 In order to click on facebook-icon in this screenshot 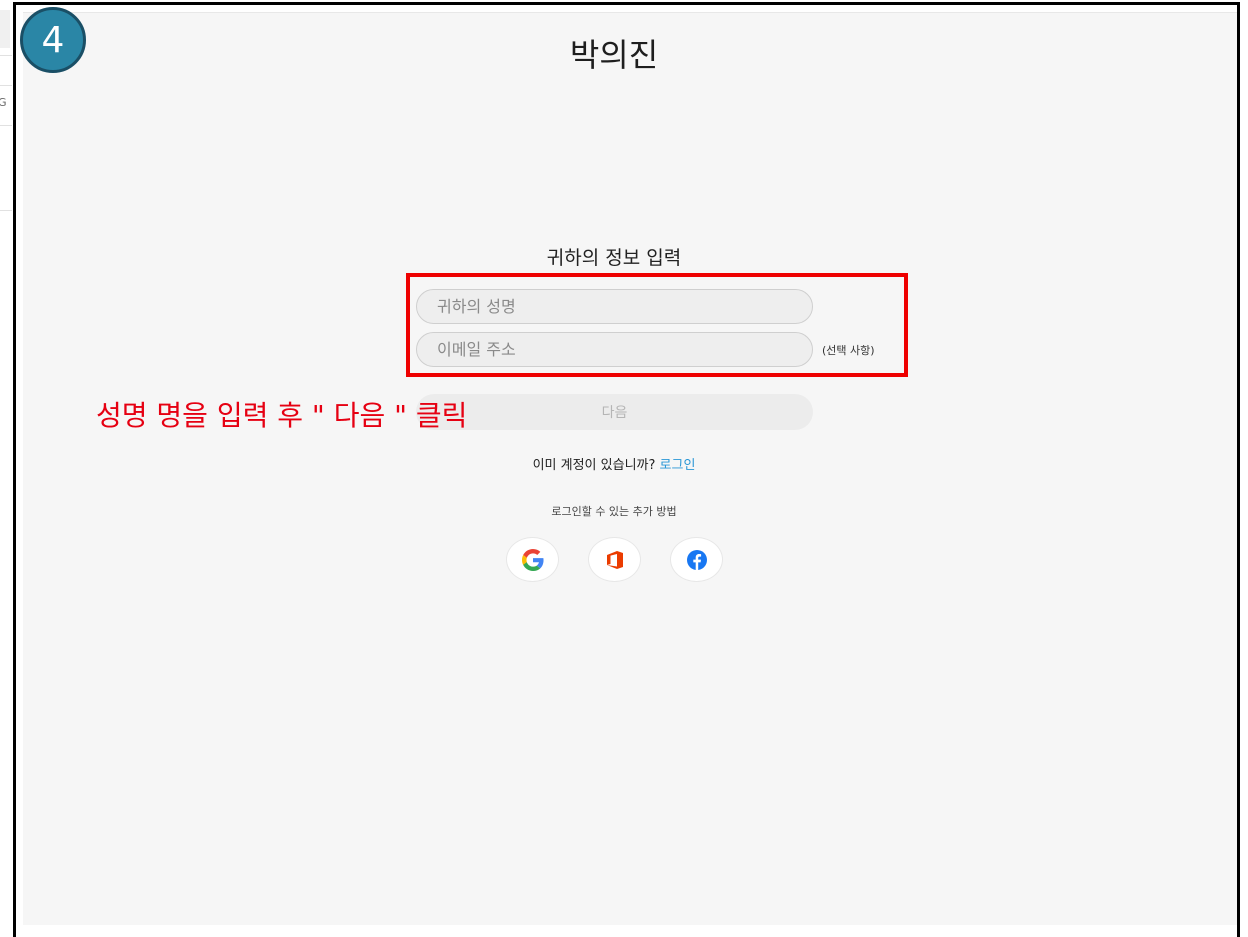, I will do `click(697, 560)`.